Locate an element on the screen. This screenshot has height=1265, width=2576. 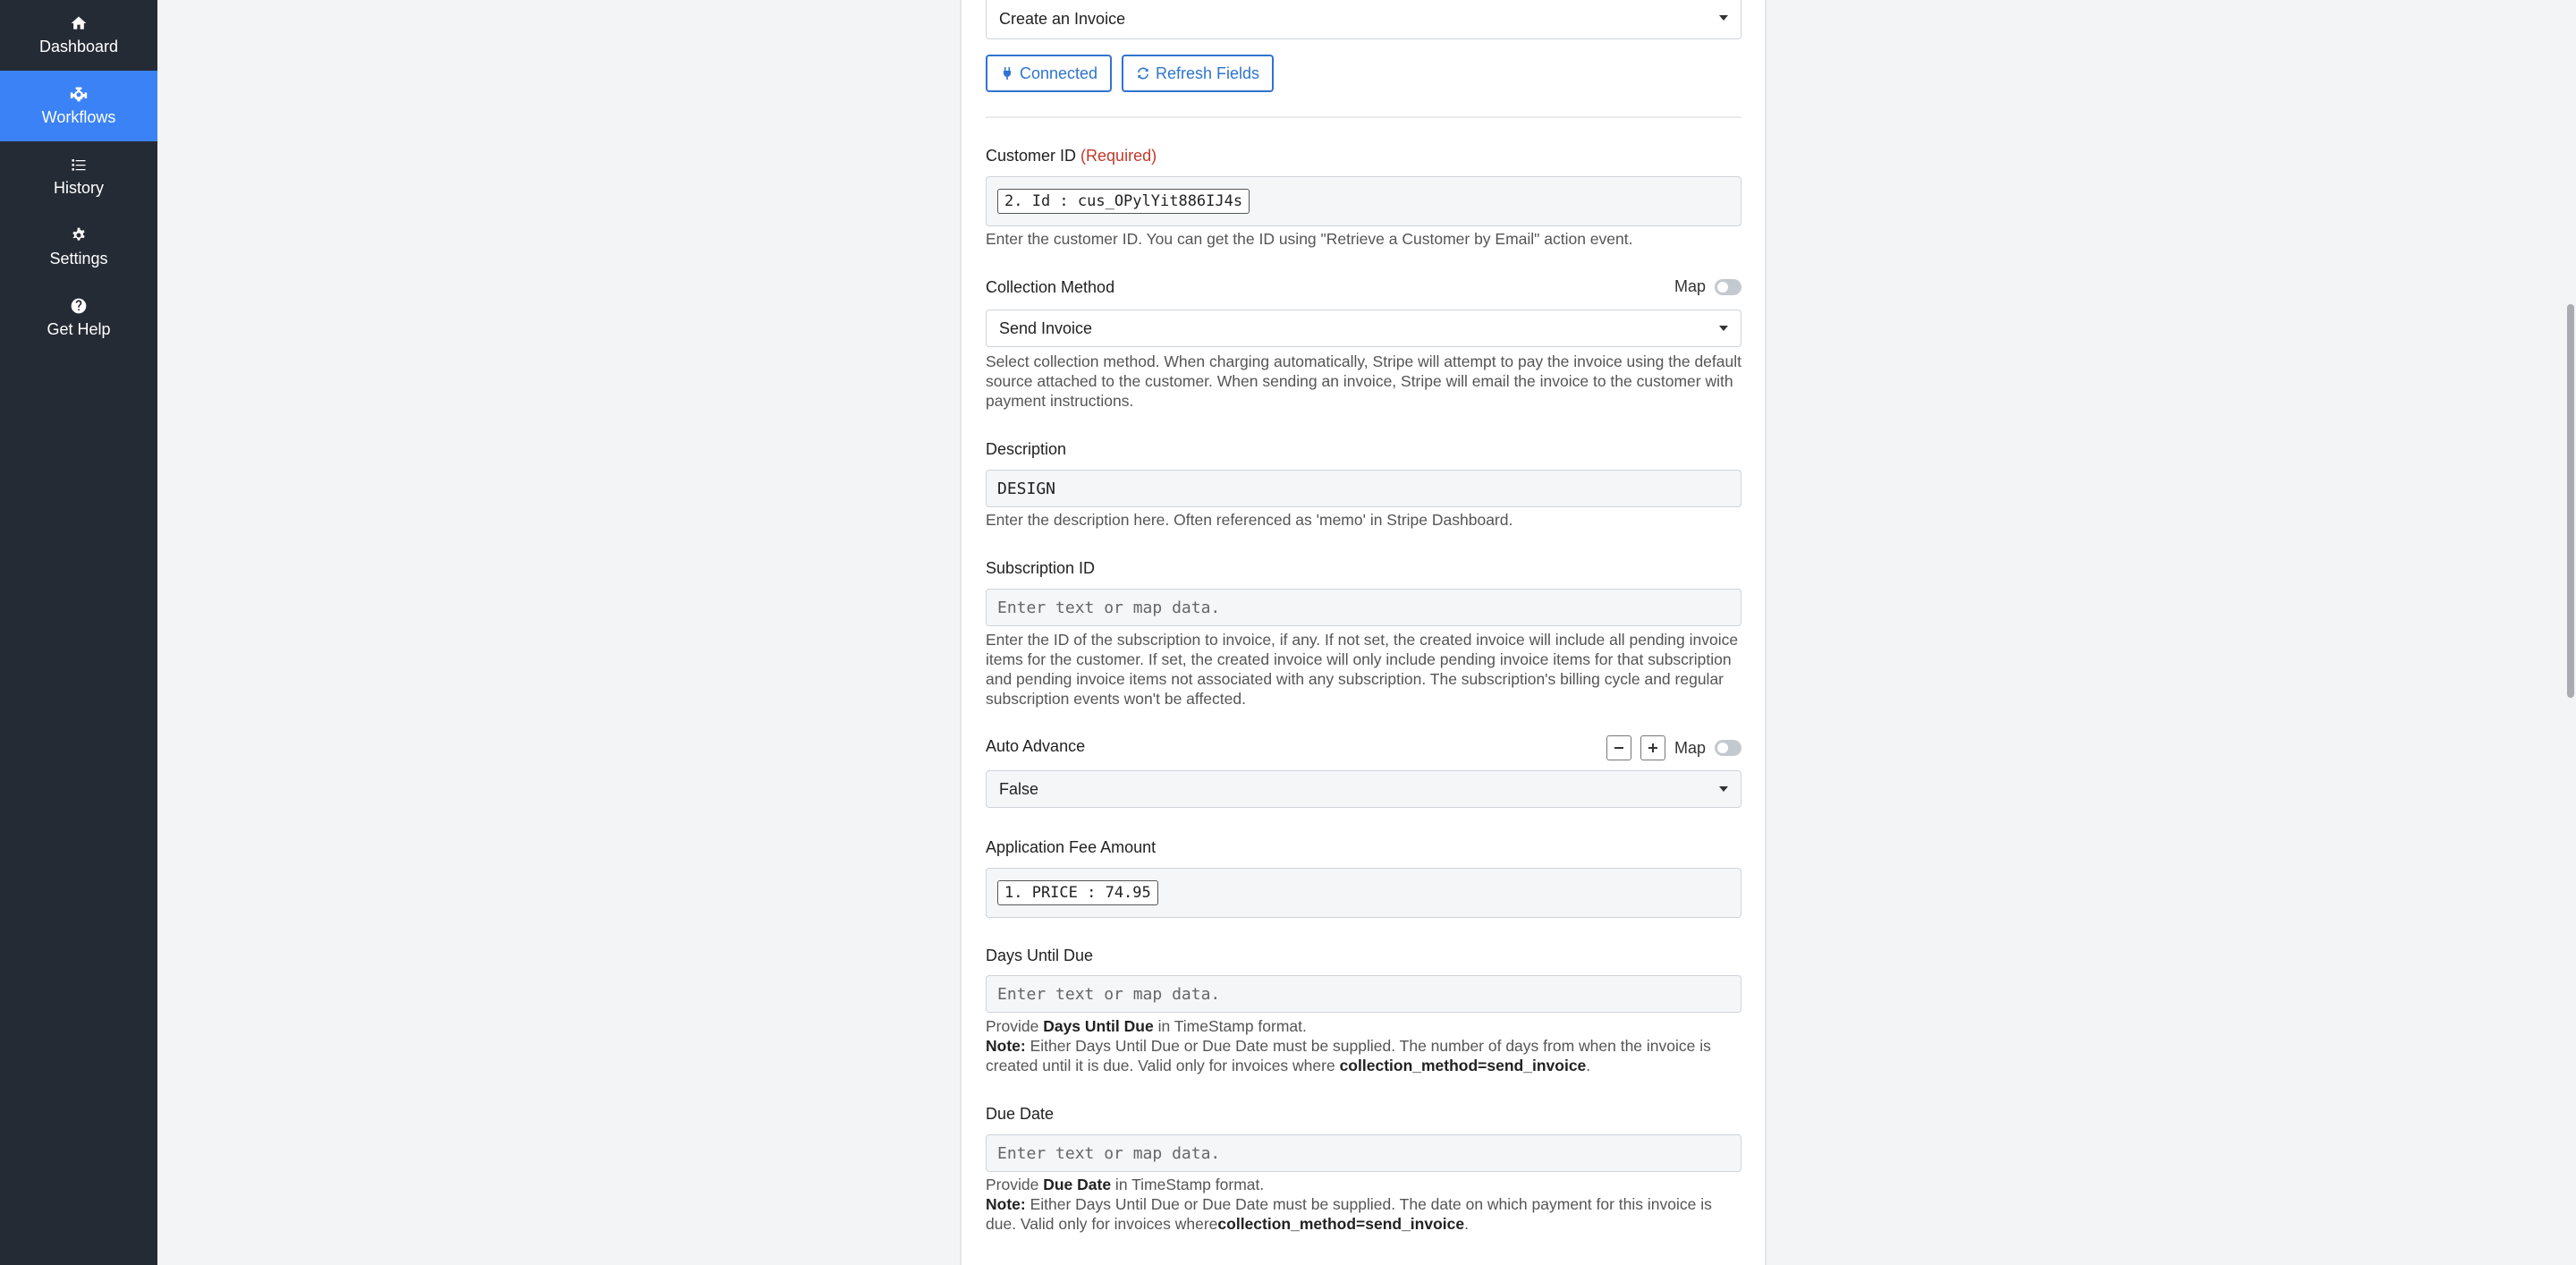
section-divider is located at coordinates (1363, 117).